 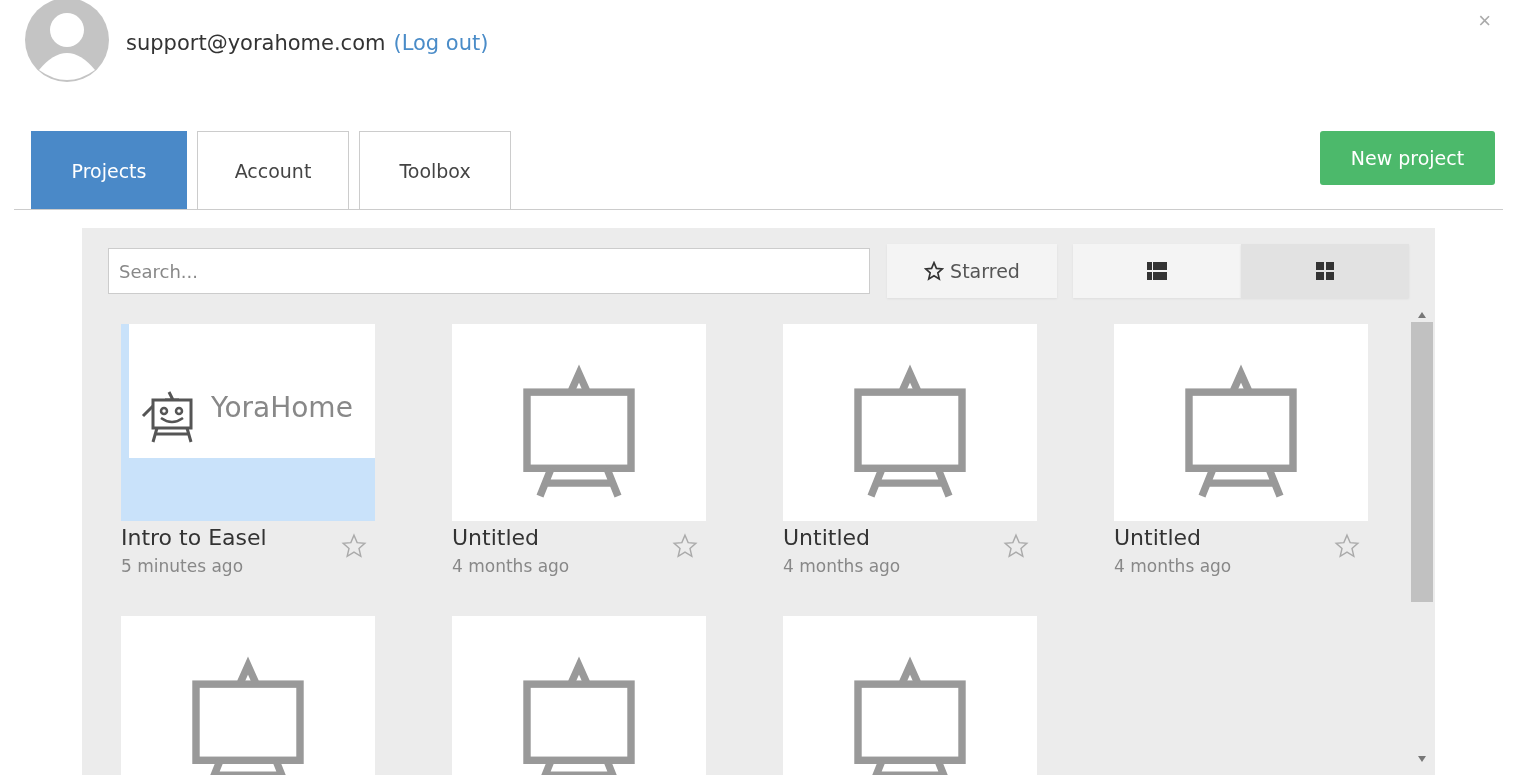 I want to click on logout-link: (Log out), so click(x=441, y=43).